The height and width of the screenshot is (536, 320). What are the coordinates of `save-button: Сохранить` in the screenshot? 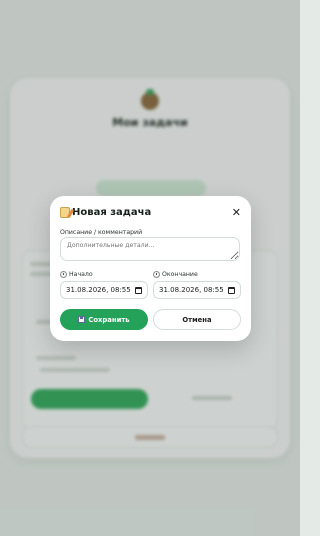 It's located at (104, 319).